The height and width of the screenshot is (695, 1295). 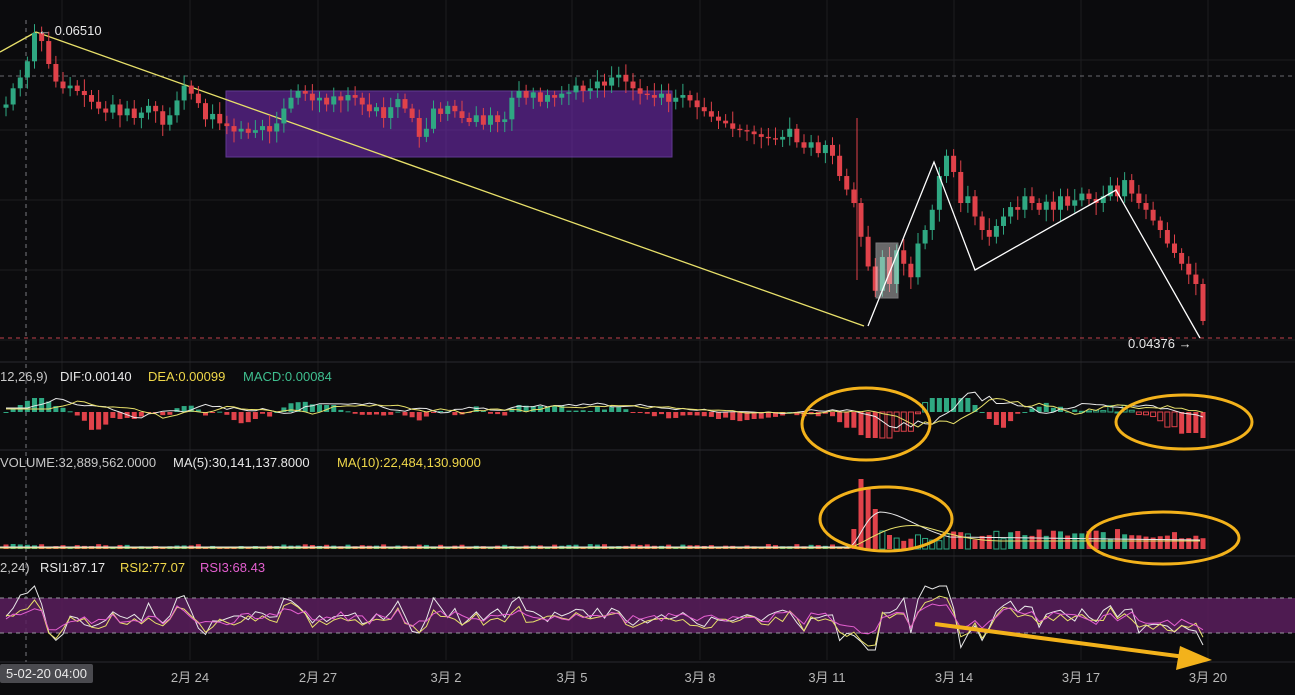 I want to click on low-price-label: 0.04376 →, so click(x=1160, y=343).